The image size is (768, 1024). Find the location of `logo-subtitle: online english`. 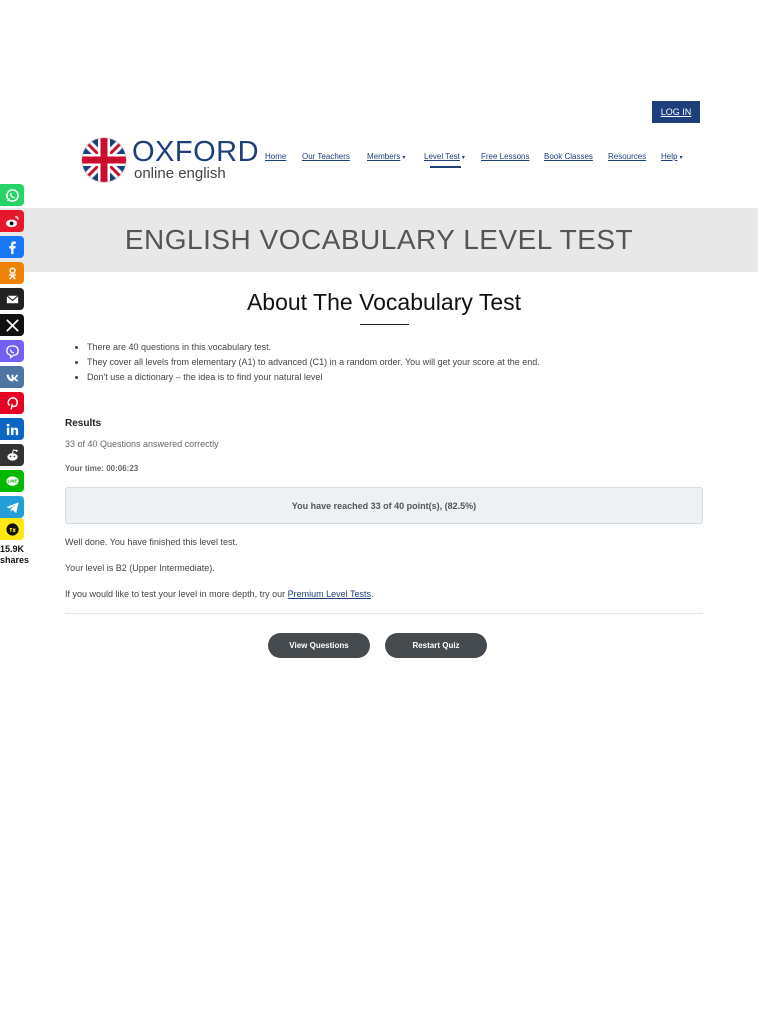

logo-subtitle: online english is located at coordinates (180, 173).